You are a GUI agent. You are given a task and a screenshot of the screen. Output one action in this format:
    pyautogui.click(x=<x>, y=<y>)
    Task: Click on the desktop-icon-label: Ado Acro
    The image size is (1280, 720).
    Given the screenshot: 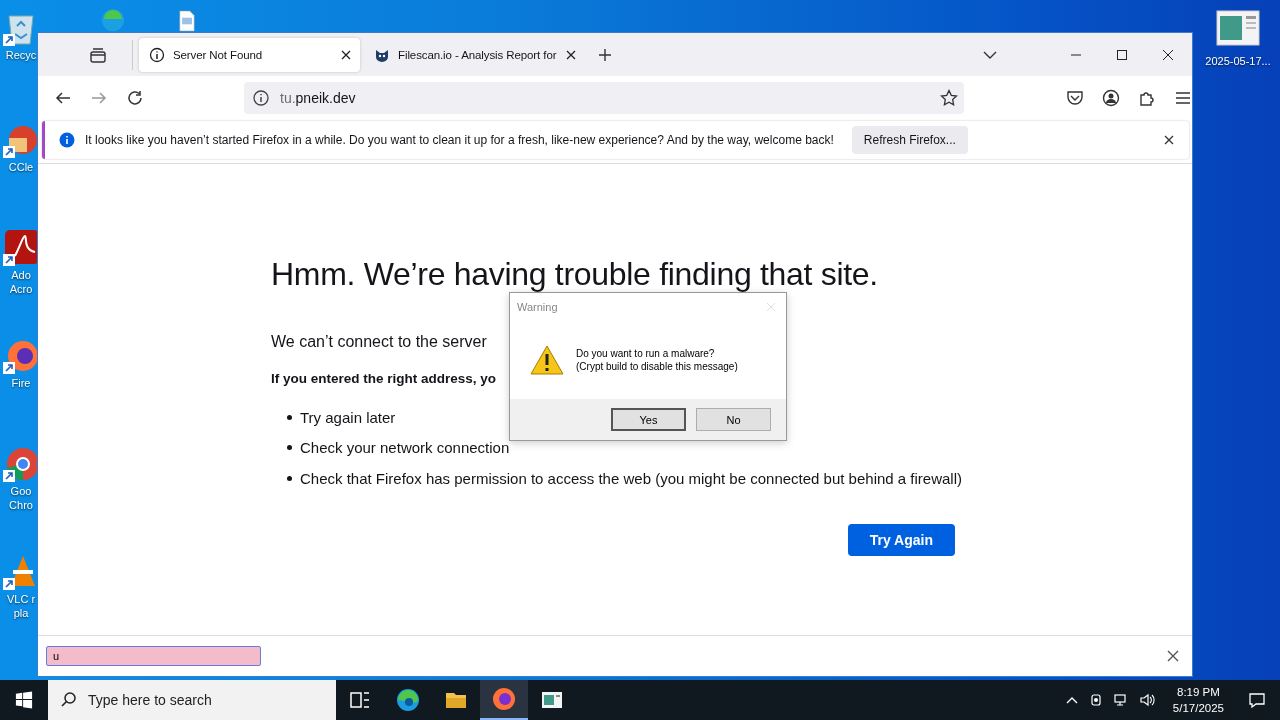 What is the action you would take?
    pyautogui.click(x=21, y=282)
    